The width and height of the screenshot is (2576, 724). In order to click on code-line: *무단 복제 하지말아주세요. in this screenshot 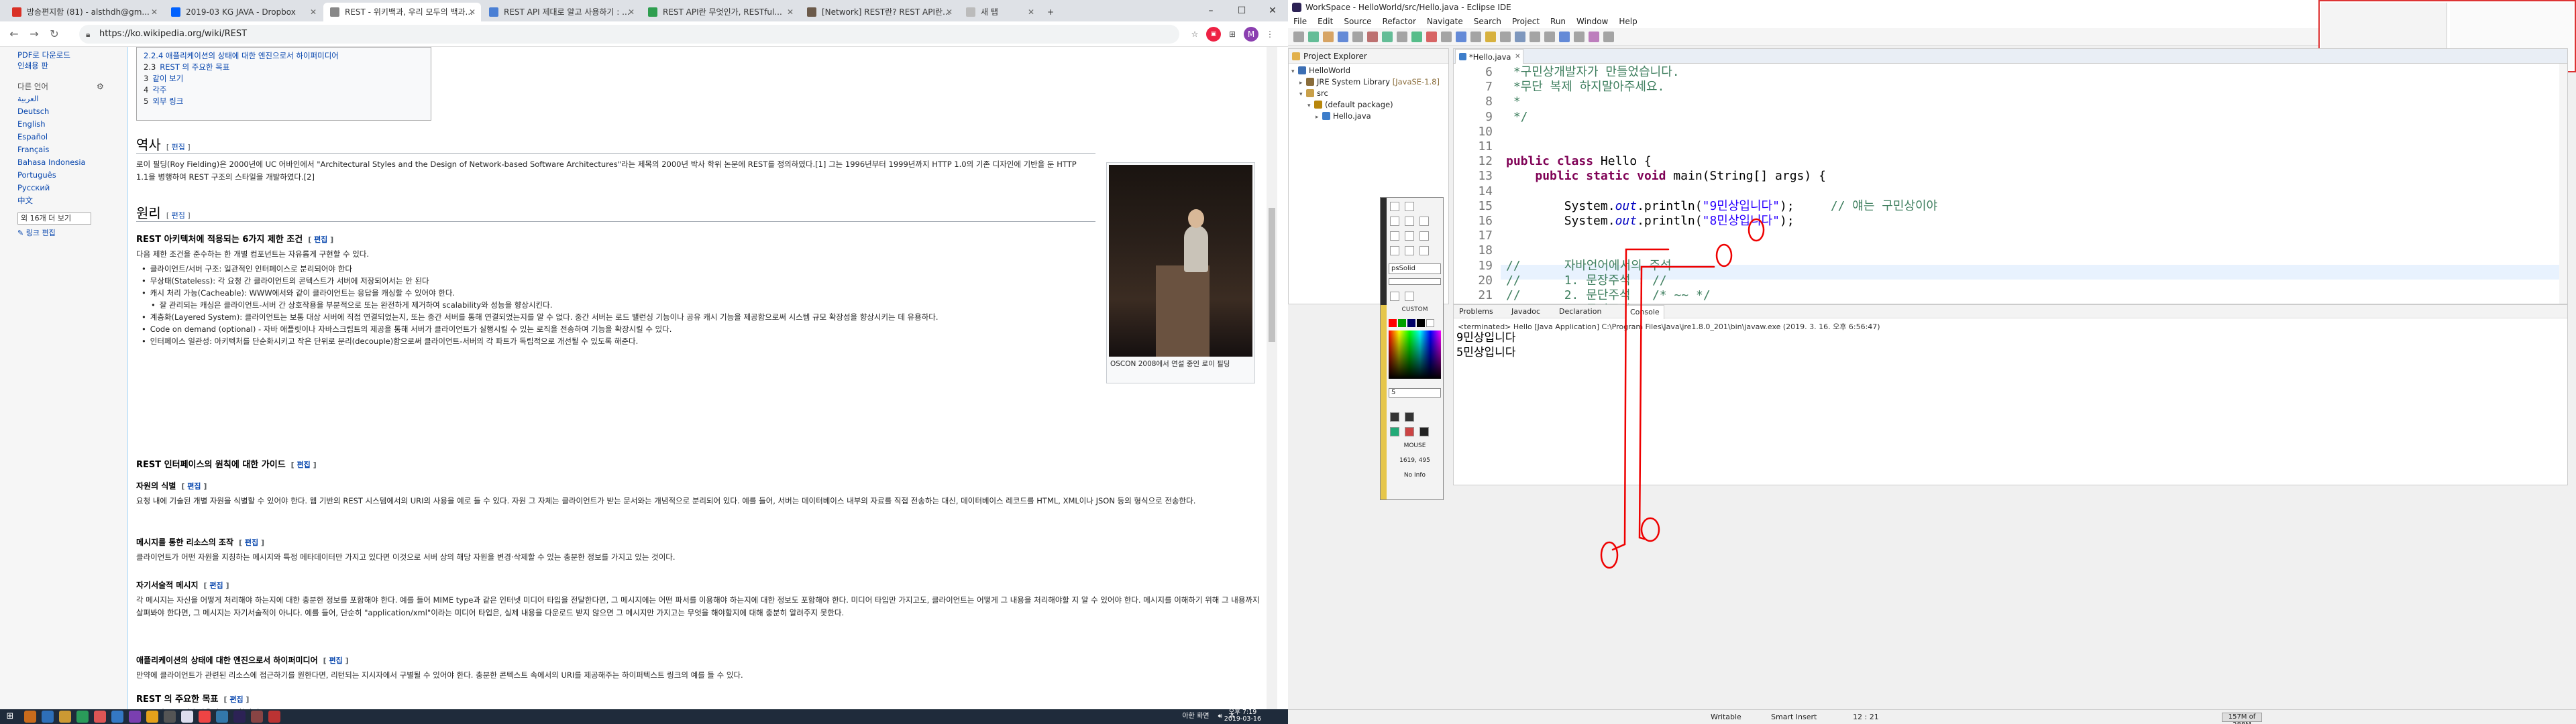, I will do `click(1585, 87)`.